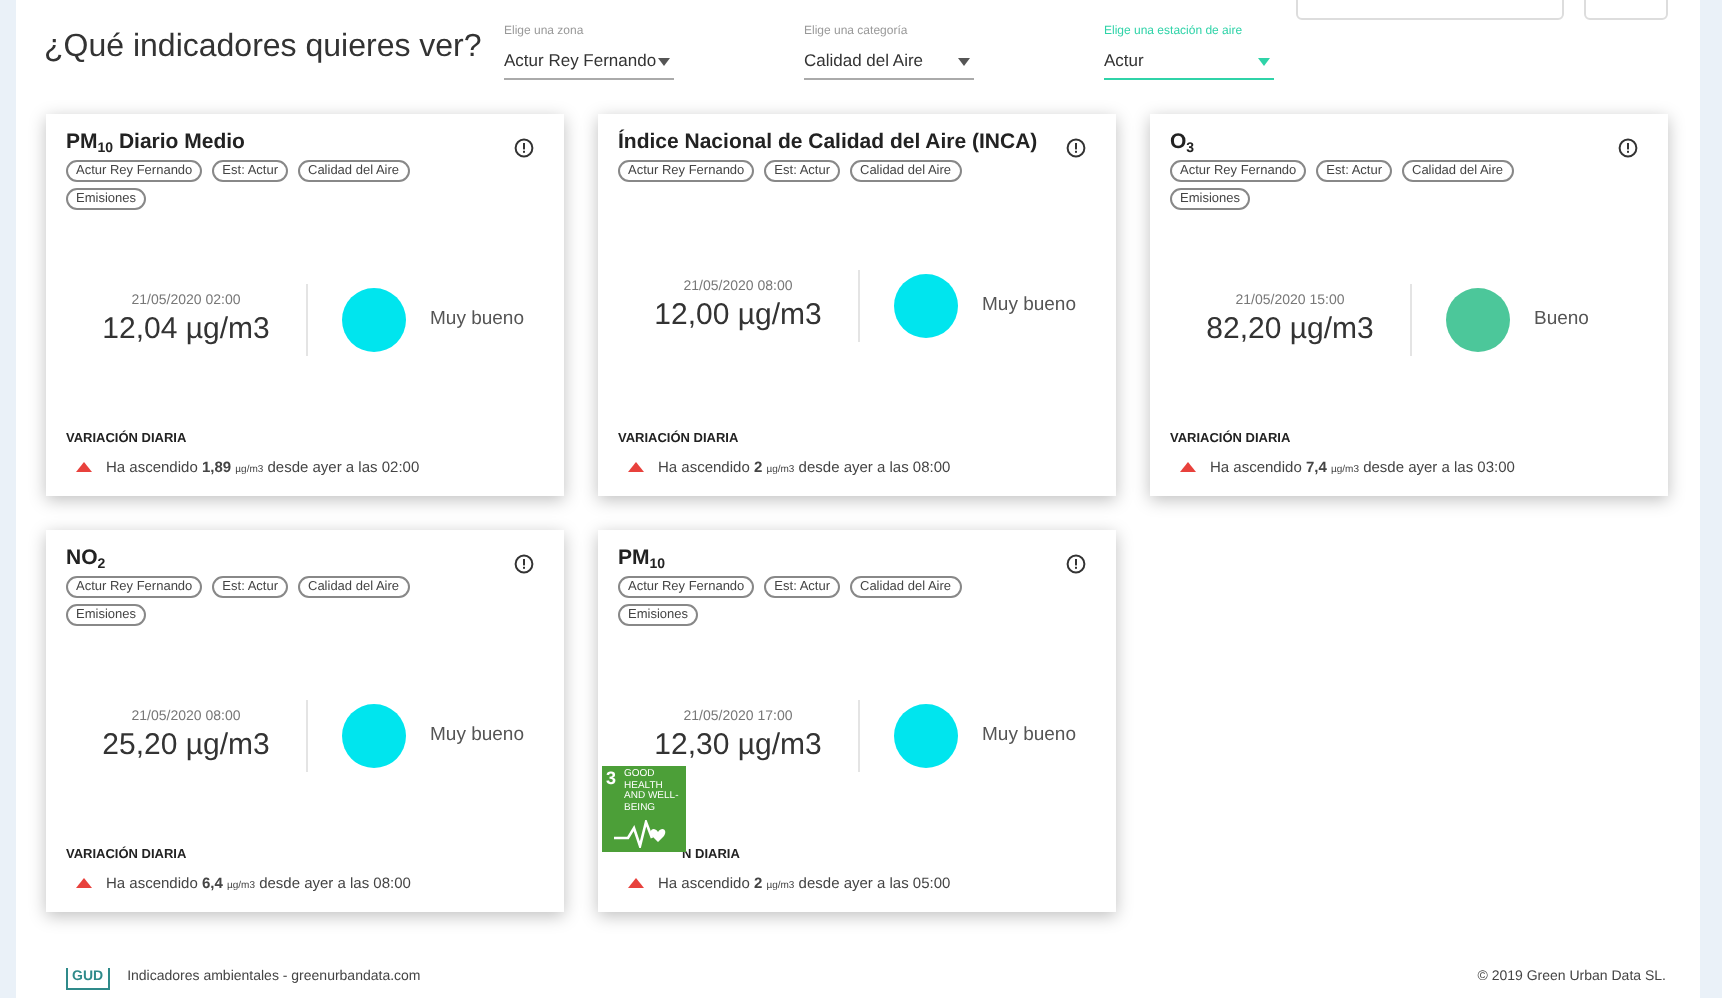 This screenshot has height=998, width=1722. Describe the element at coordinates (642, 560) in the screenshot. I see `card-title: PM$_{10}$` at that location.